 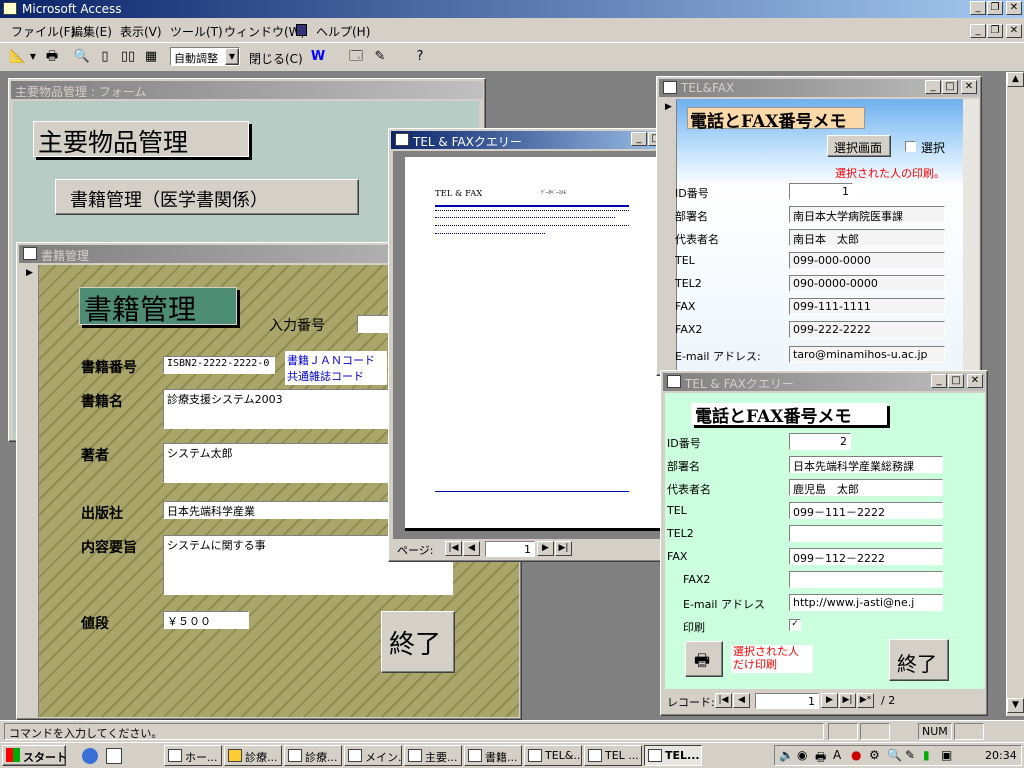 I want to click on fax-field: 099－112－2222, so click(x=866, y=556).